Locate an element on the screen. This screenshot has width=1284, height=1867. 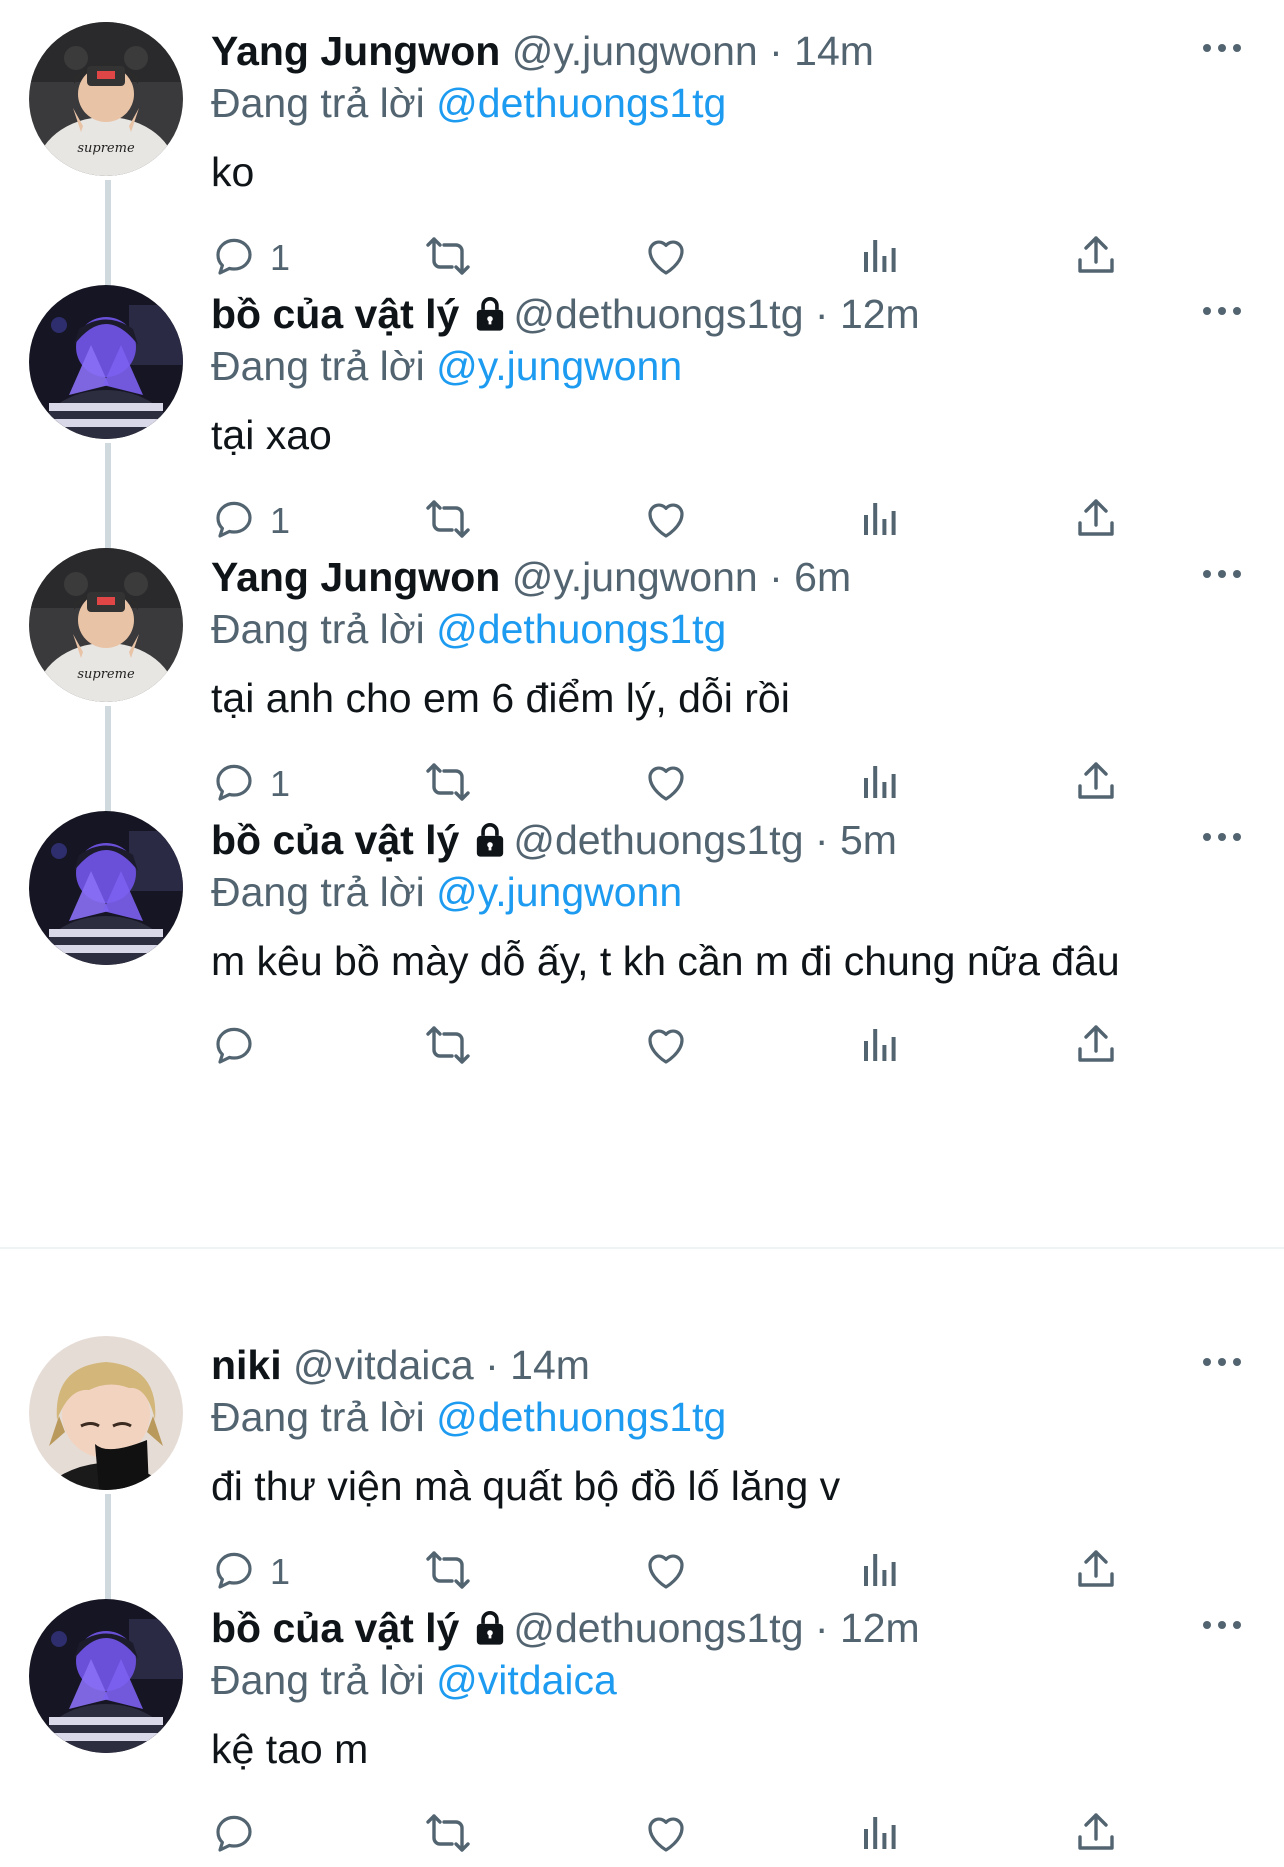
mention-link: @vitdaica is located at coordinates (526, 1680).